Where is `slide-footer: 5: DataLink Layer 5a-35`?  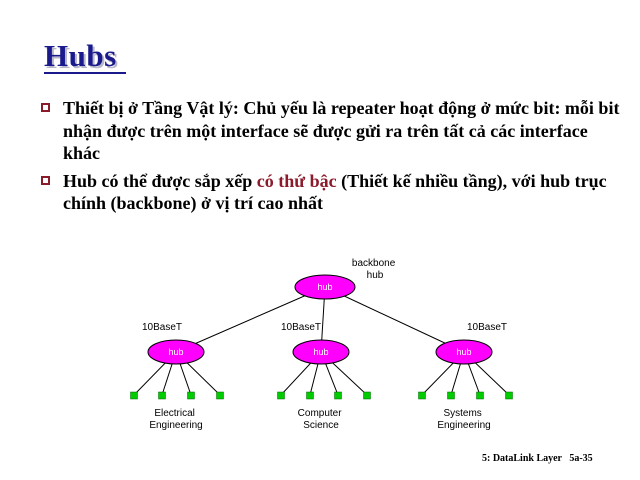 slide-footer: 5: DataLink Layer 5a-35 is located at coordinates (537, 458).